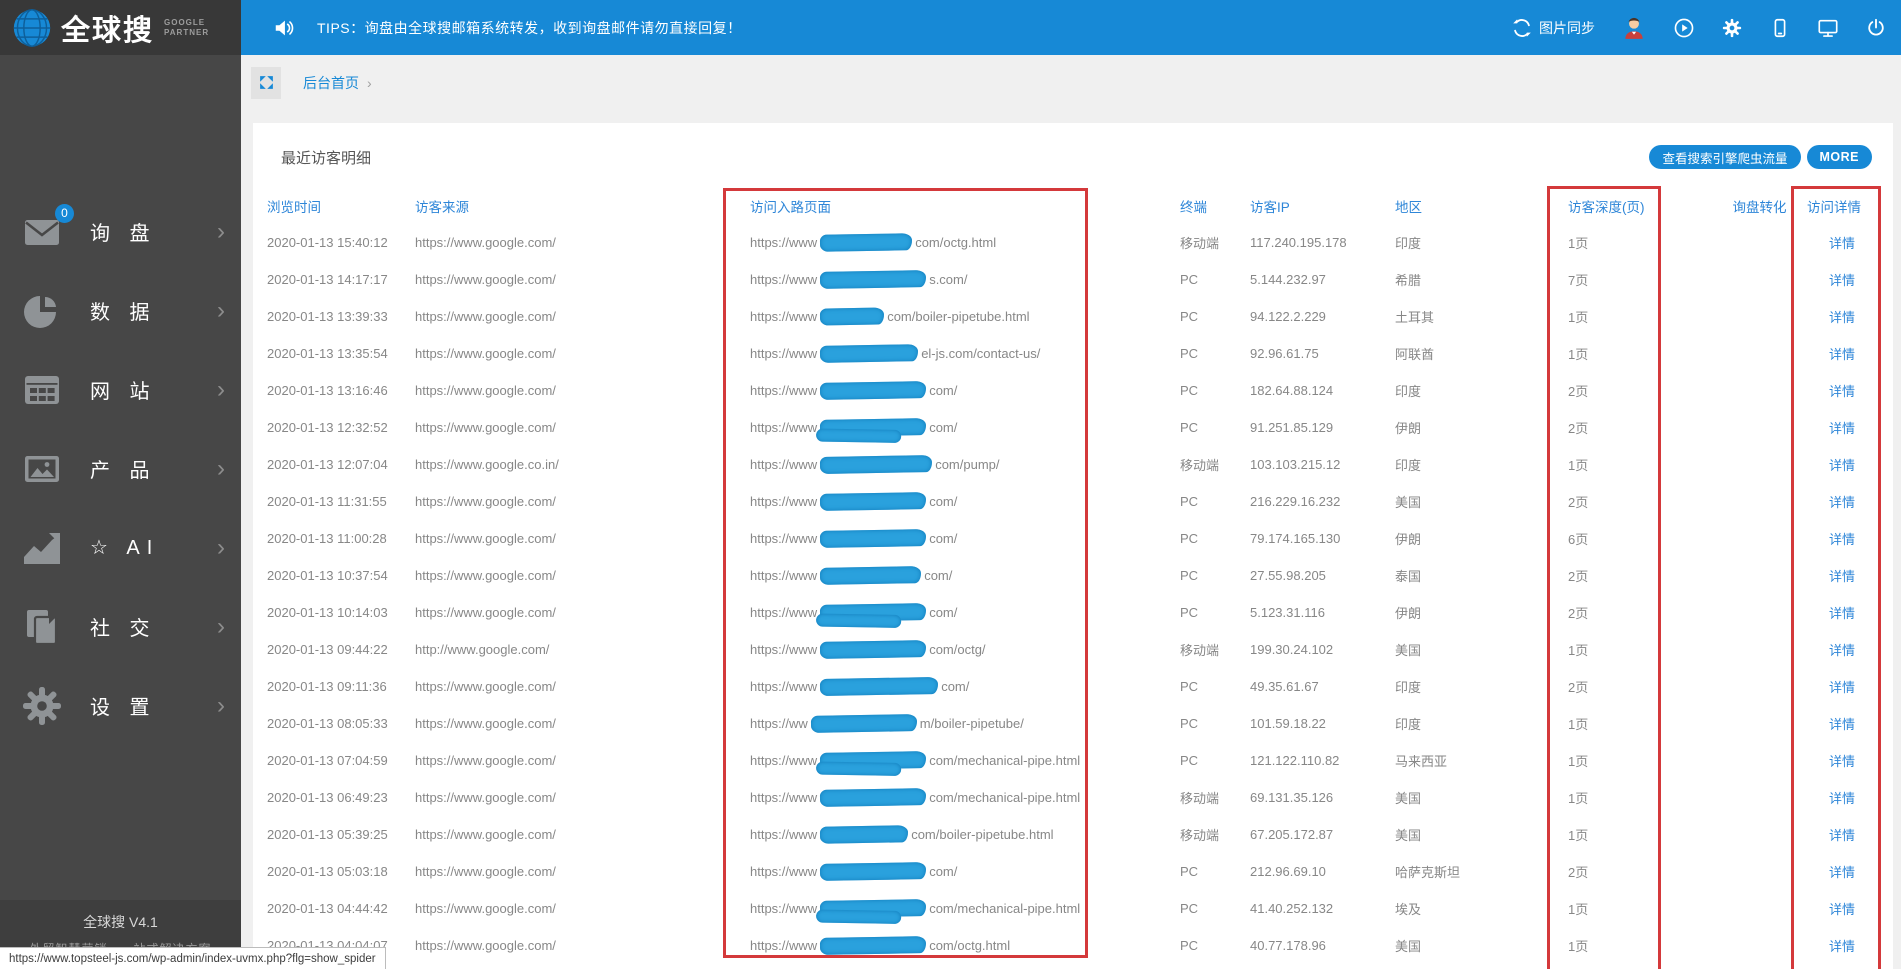 Image resolution: width=1901 pixels, height=969 pixels. Describe the element at coordinates (1567, 27) in the screenshot. I see `image-sync-label: 图片同步` at that location.